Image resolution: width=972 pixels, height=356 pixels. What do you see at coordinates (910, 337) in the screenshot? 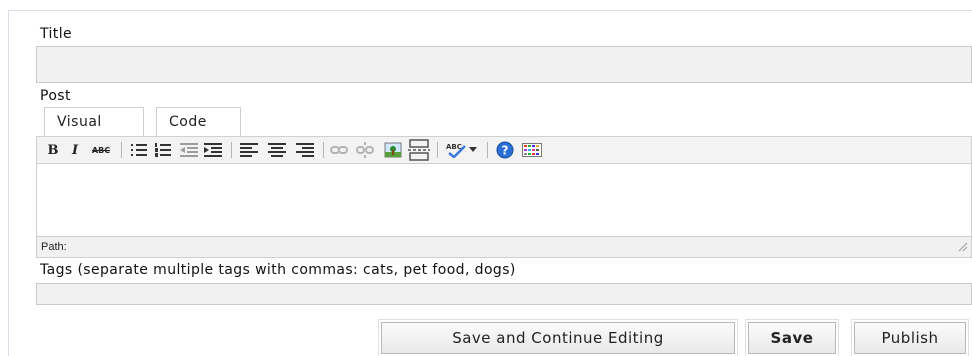
I see `publish-button: Publish` at bounding box center [910, 337].